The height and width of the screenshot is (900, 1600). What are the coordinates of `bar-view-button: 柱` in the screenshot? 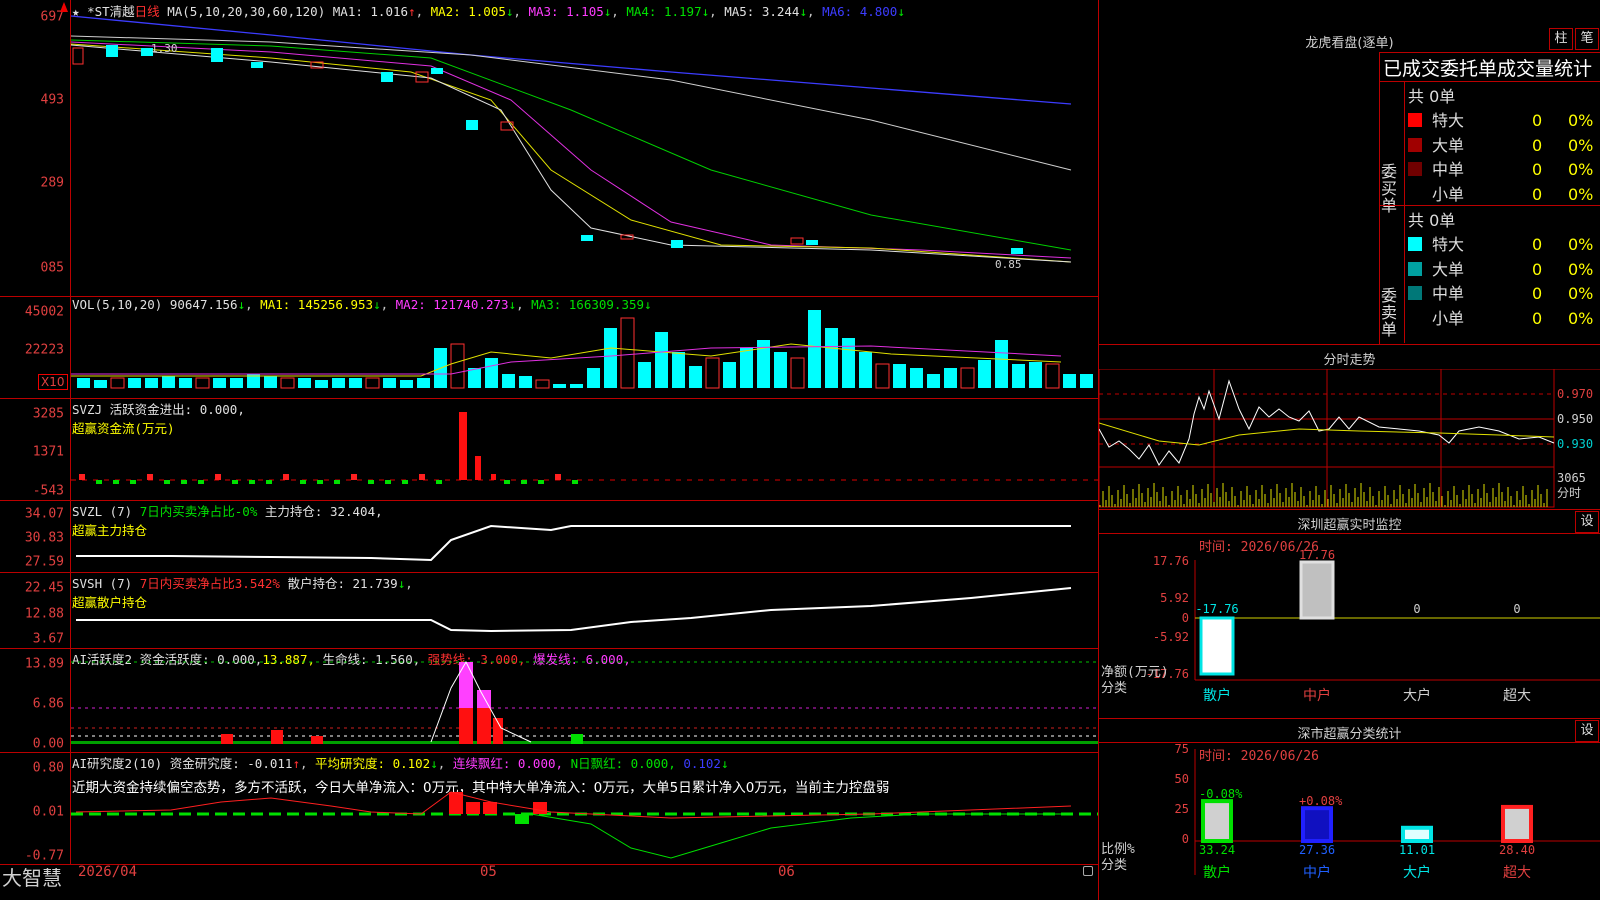 It's located at (1561, 39).